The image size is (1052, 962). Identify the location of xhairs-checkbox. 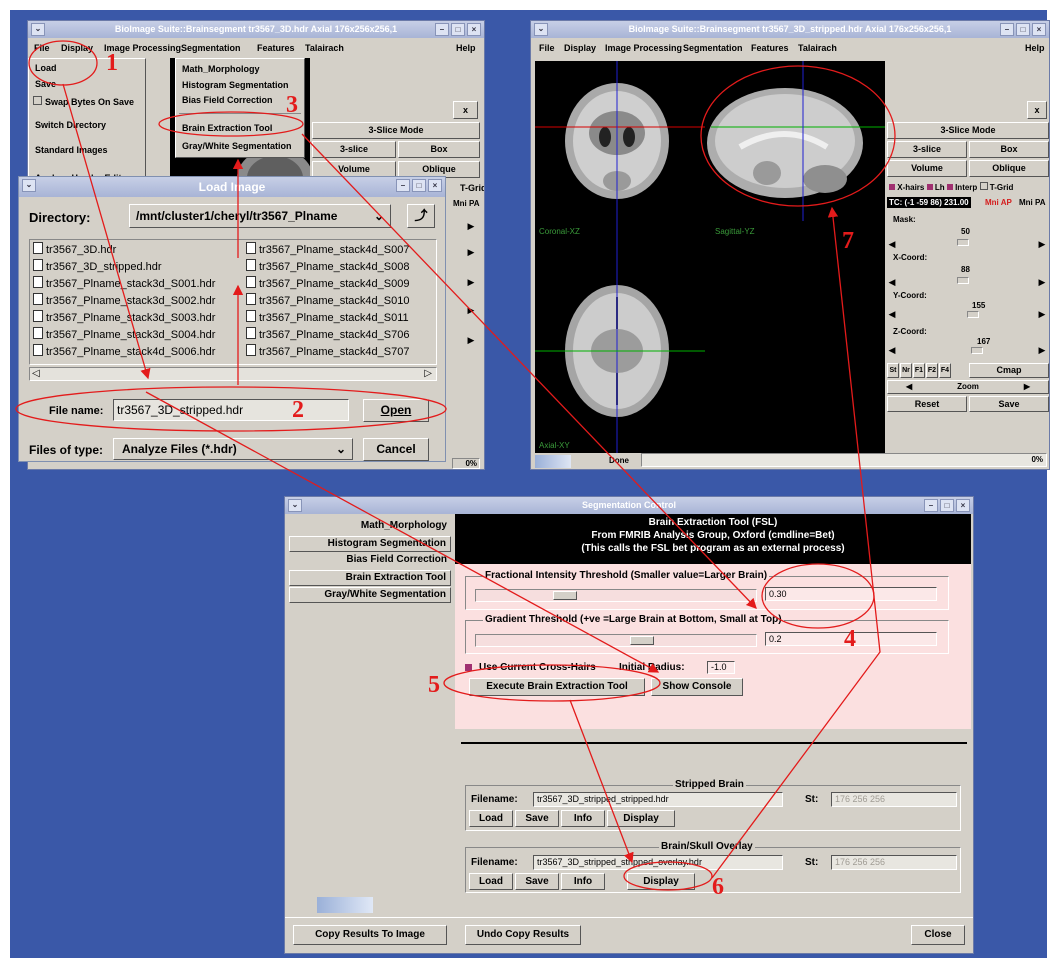
(892, 187).